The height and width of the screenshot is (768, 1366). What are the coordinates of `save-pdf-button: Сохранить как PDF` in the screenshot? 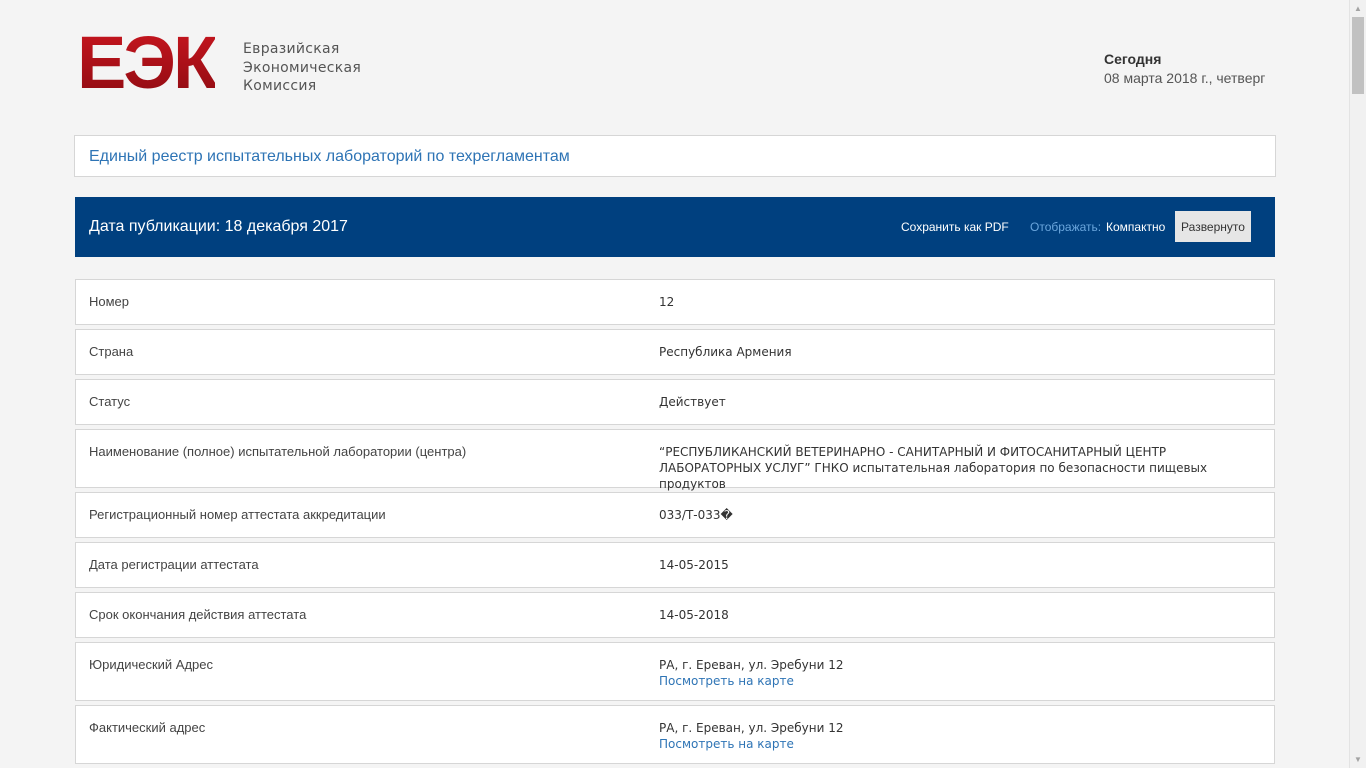 It's located at (955, 227).